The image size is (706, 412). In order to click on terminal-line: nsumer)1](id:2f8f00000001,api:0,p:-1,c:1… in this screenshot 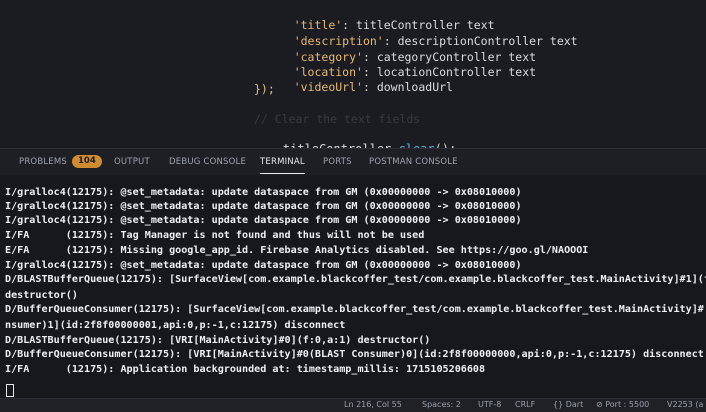, I will do `click(175, 325)`.